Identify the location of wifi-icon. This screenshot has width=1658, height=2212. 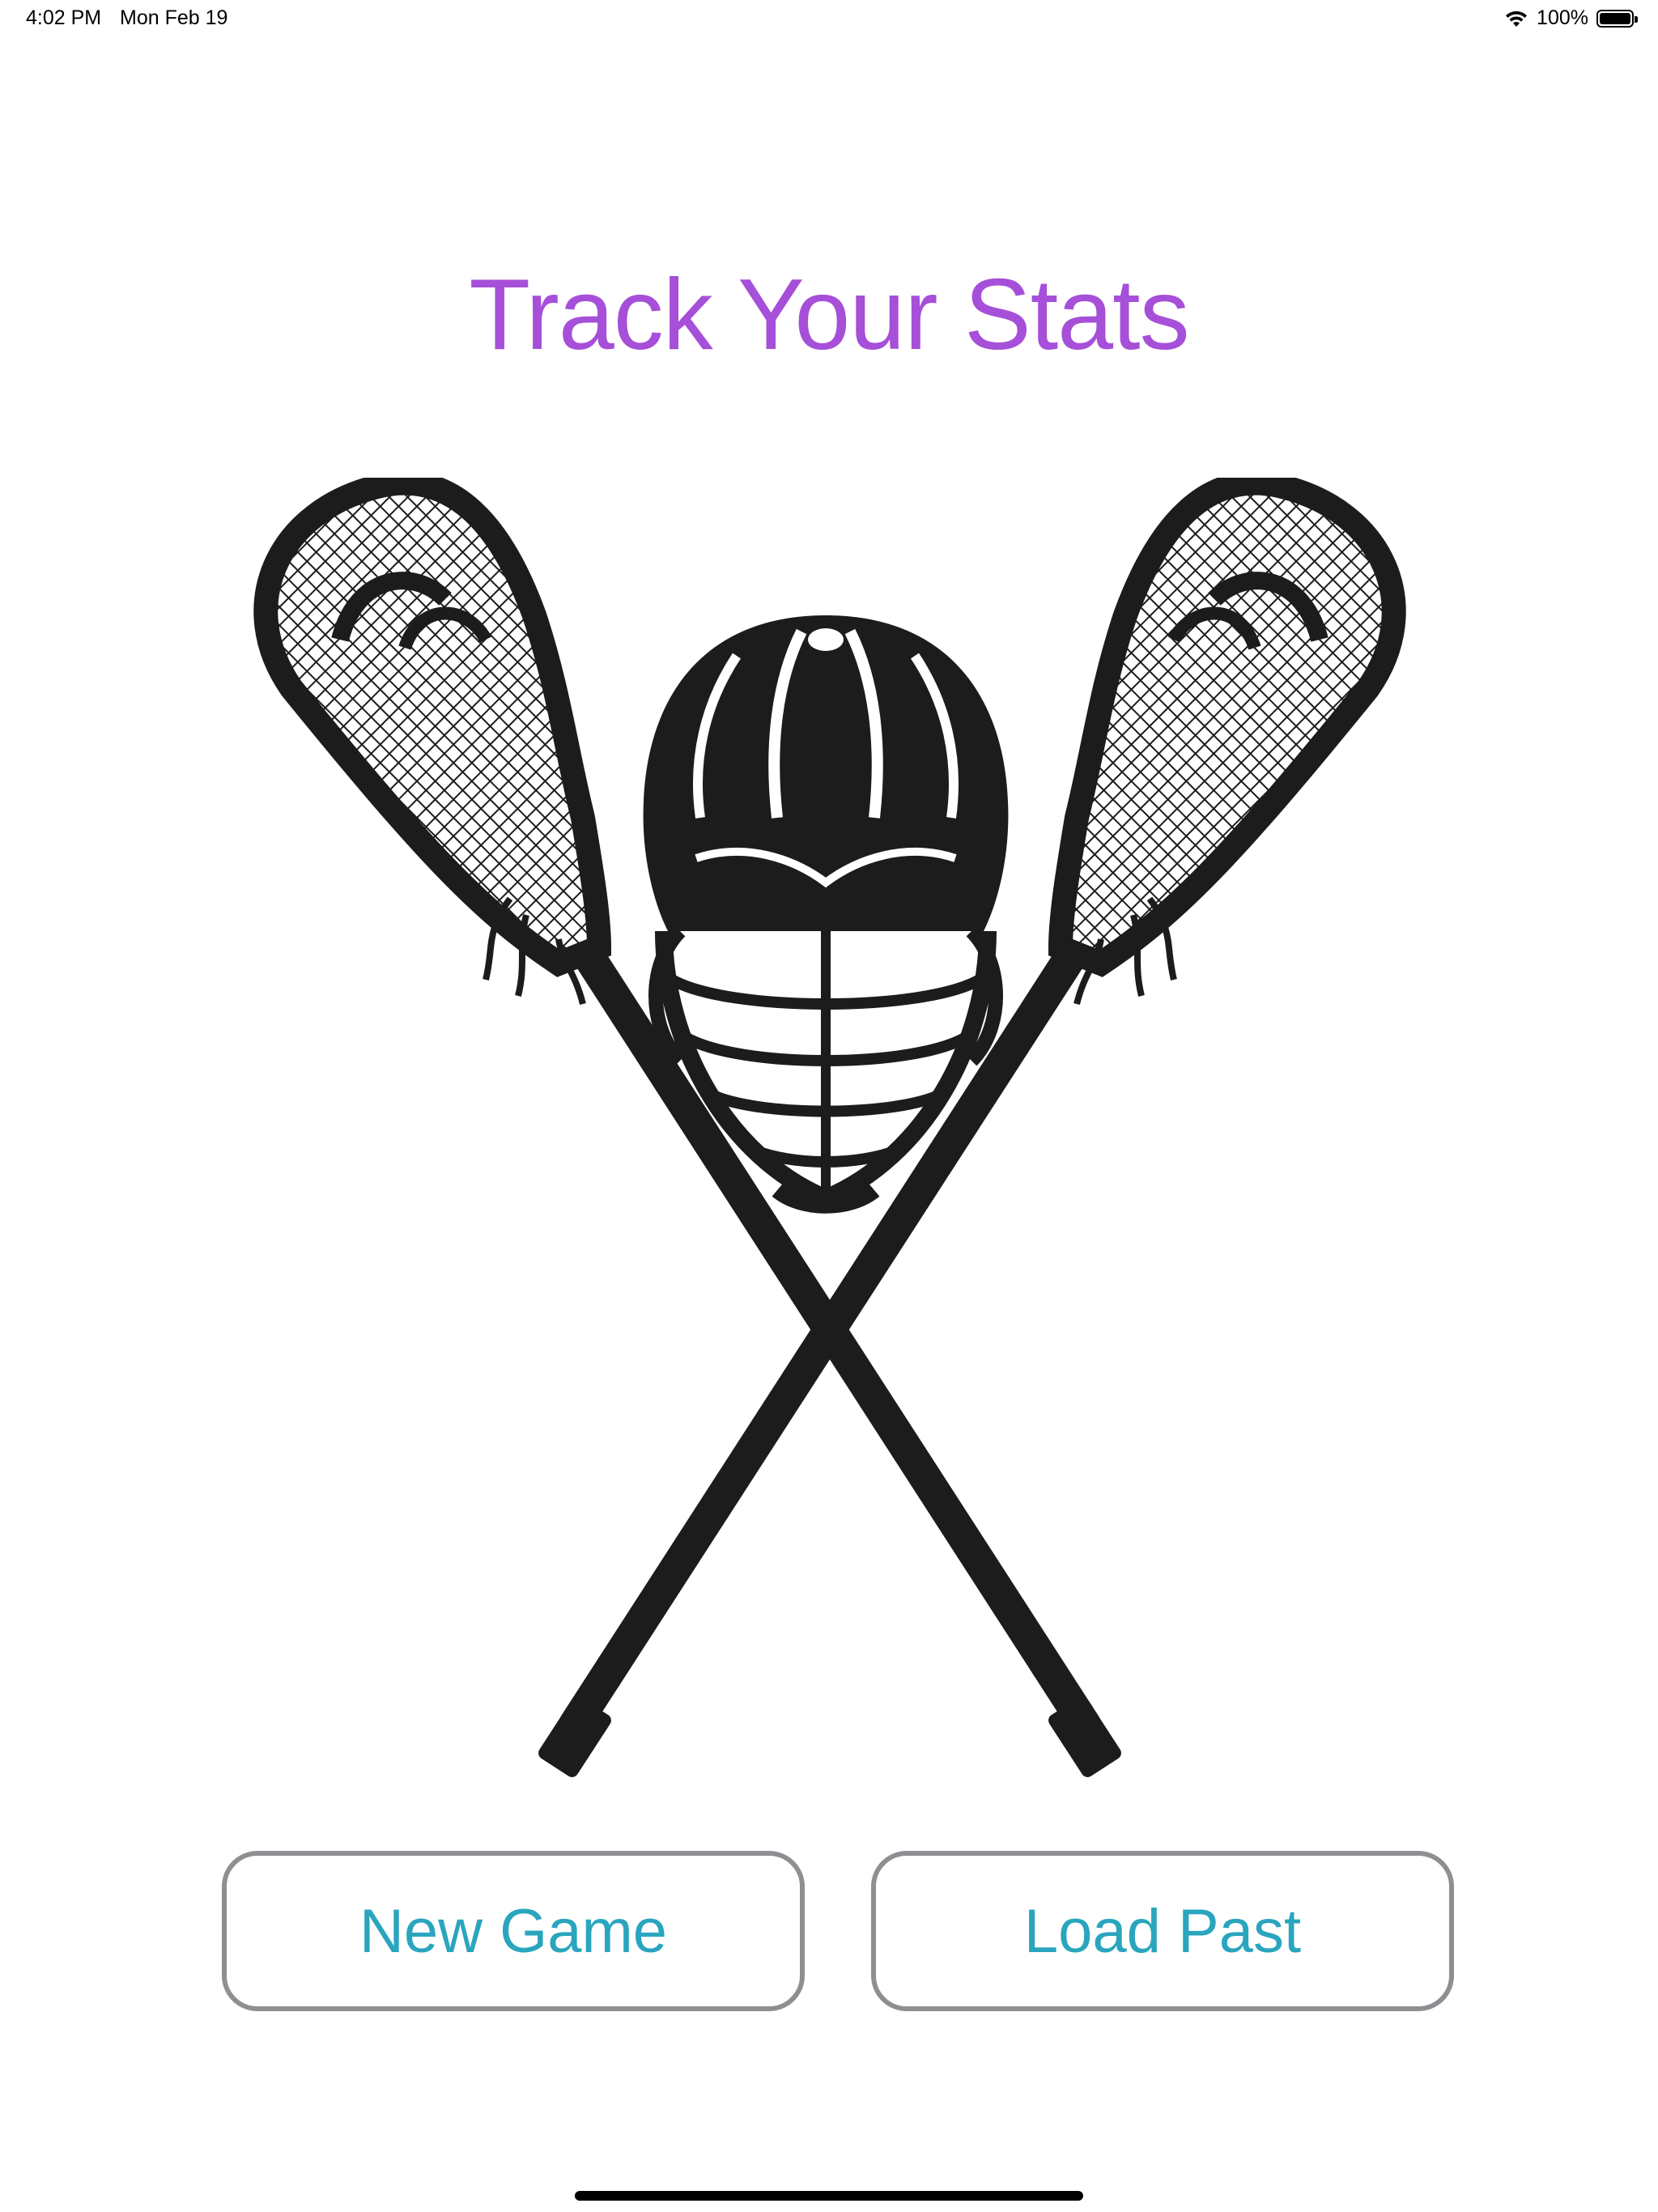
(1516, 19).